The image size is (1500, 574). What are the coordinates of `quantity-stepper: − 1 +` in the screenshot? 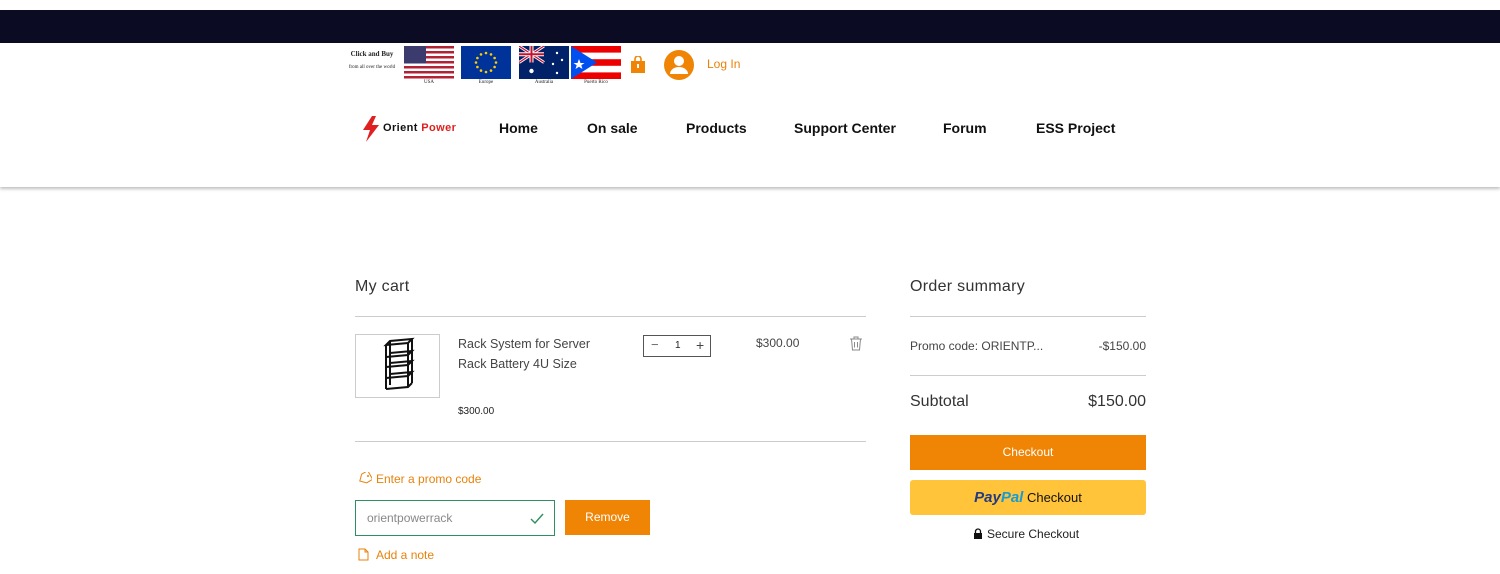 It's located at (677, 346).